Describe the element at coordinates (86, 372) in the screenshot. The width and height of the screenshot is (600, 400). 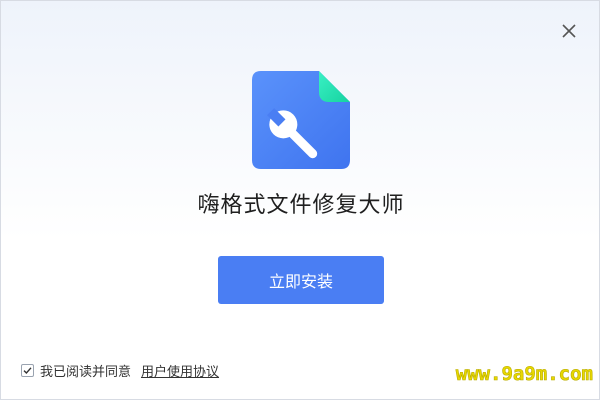
I see `agree-label: 我已阅读并同意` at that location.